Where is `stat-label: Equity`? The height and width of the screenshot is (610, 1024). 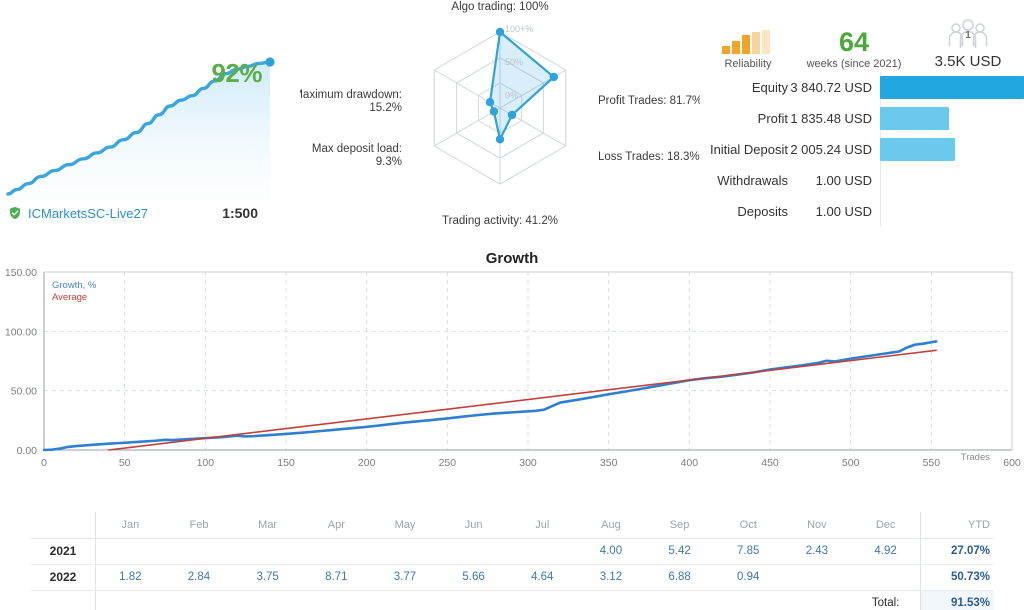 stat-label: Equity is located at coordinates (769, 87).